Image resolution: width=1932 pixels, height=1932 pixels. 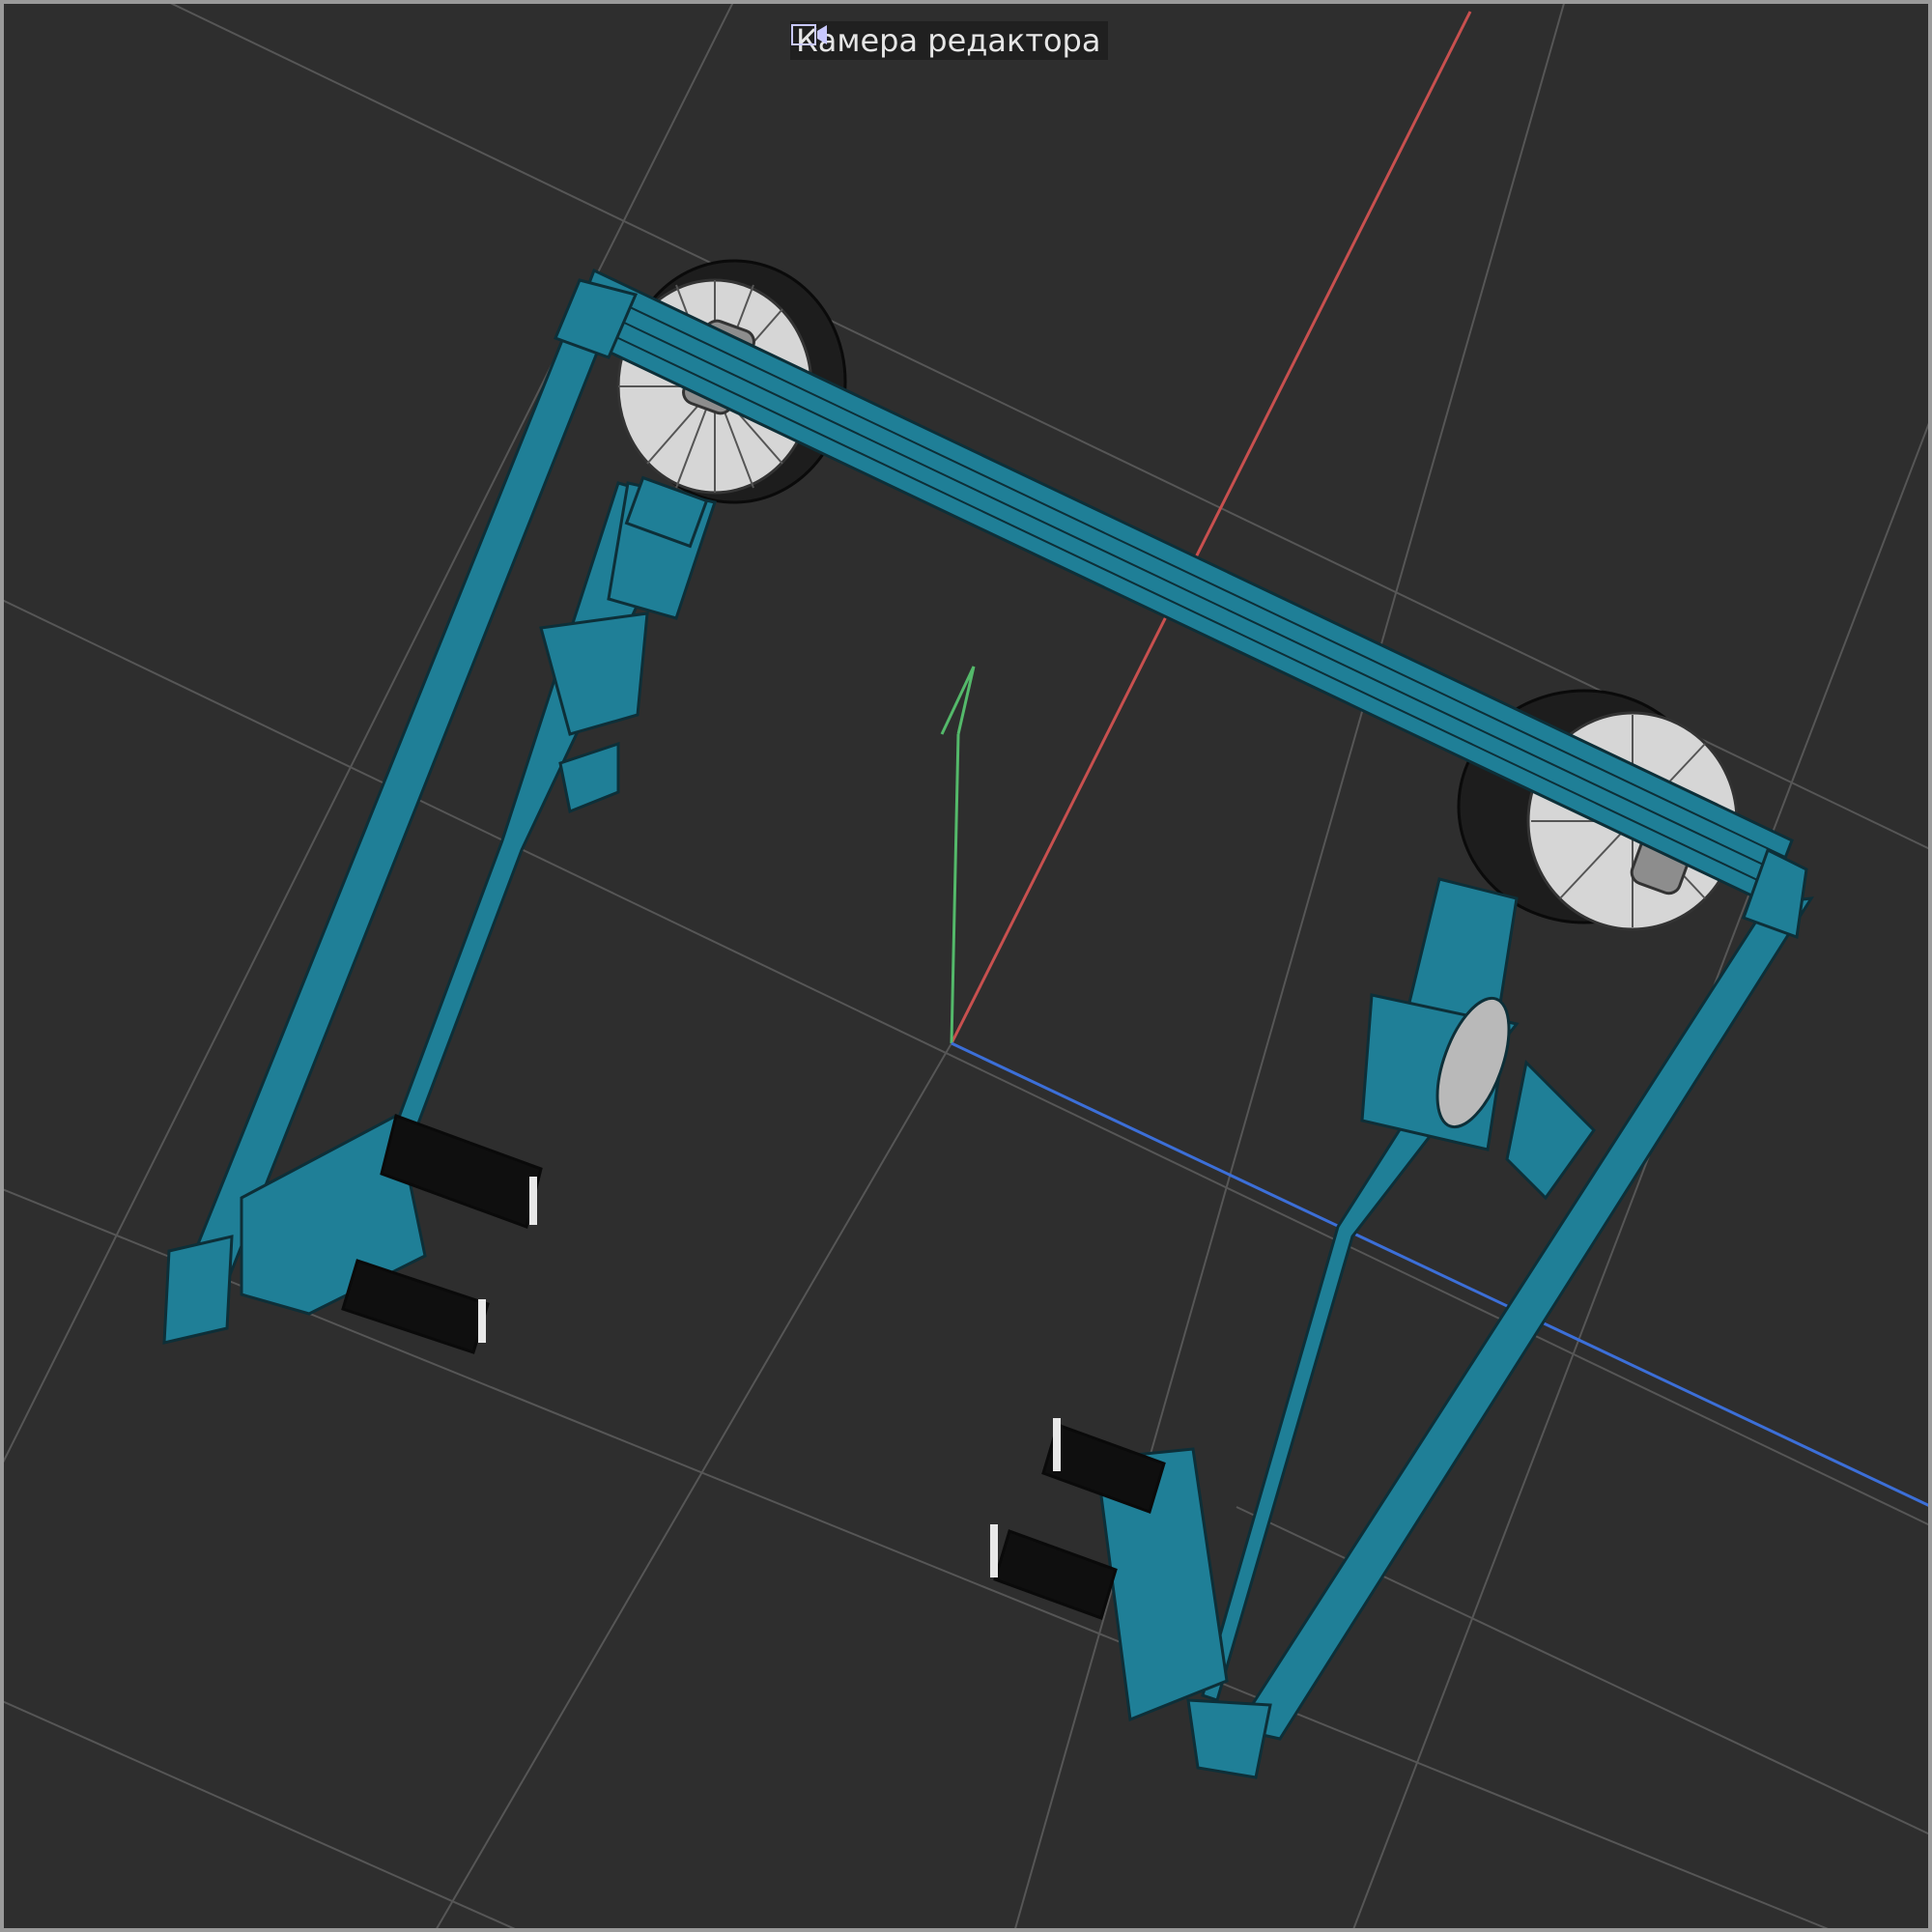 What do you see at coordinates (2, 966) in the screenshot?
I see `viewport-border-left` at bounding box center [2, 966].